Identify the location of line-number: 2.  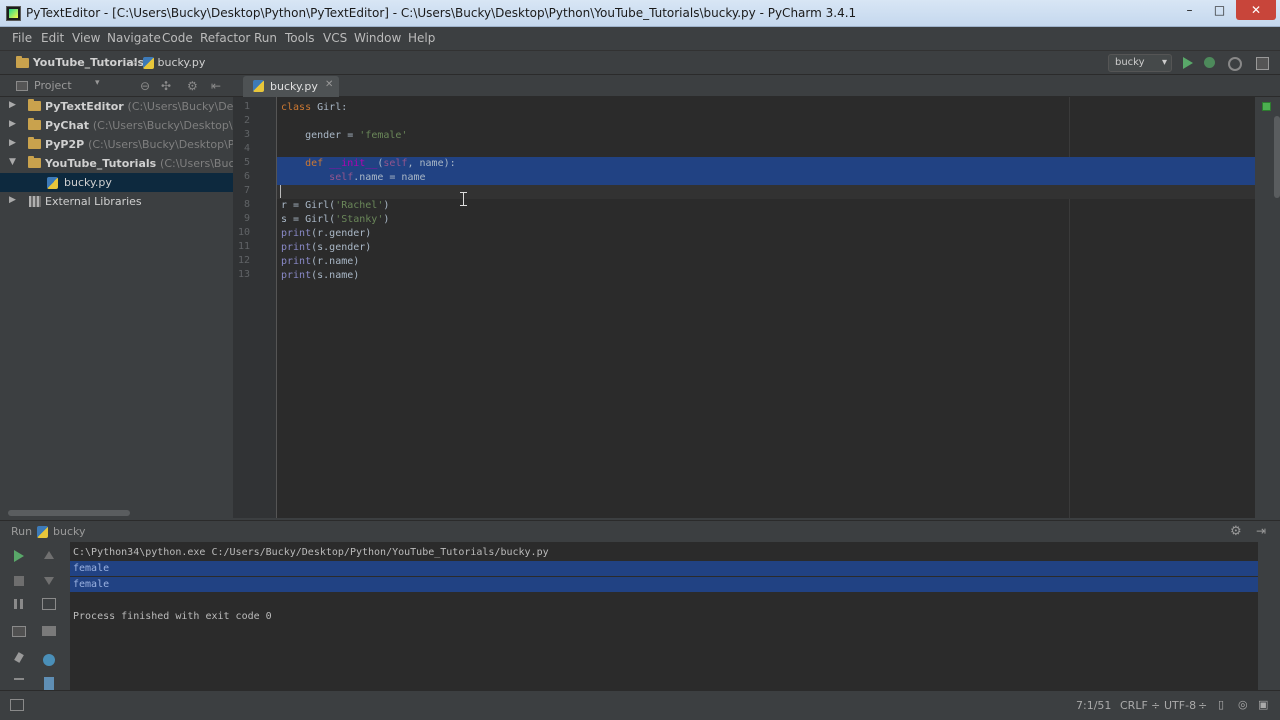
(246, 120).